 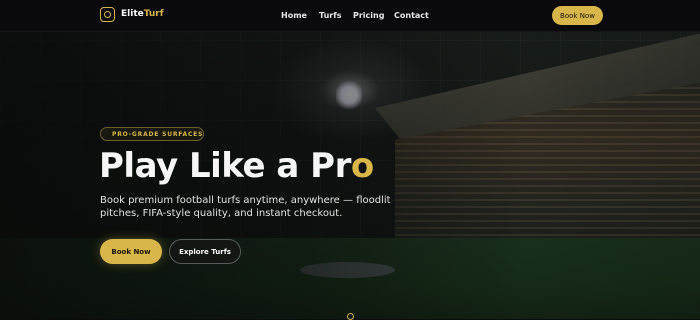 What do you see at coordinates (225, 166) in the screenshot?
I see `headline-main: Play Like a Pr` at bounding box center [225, 166].